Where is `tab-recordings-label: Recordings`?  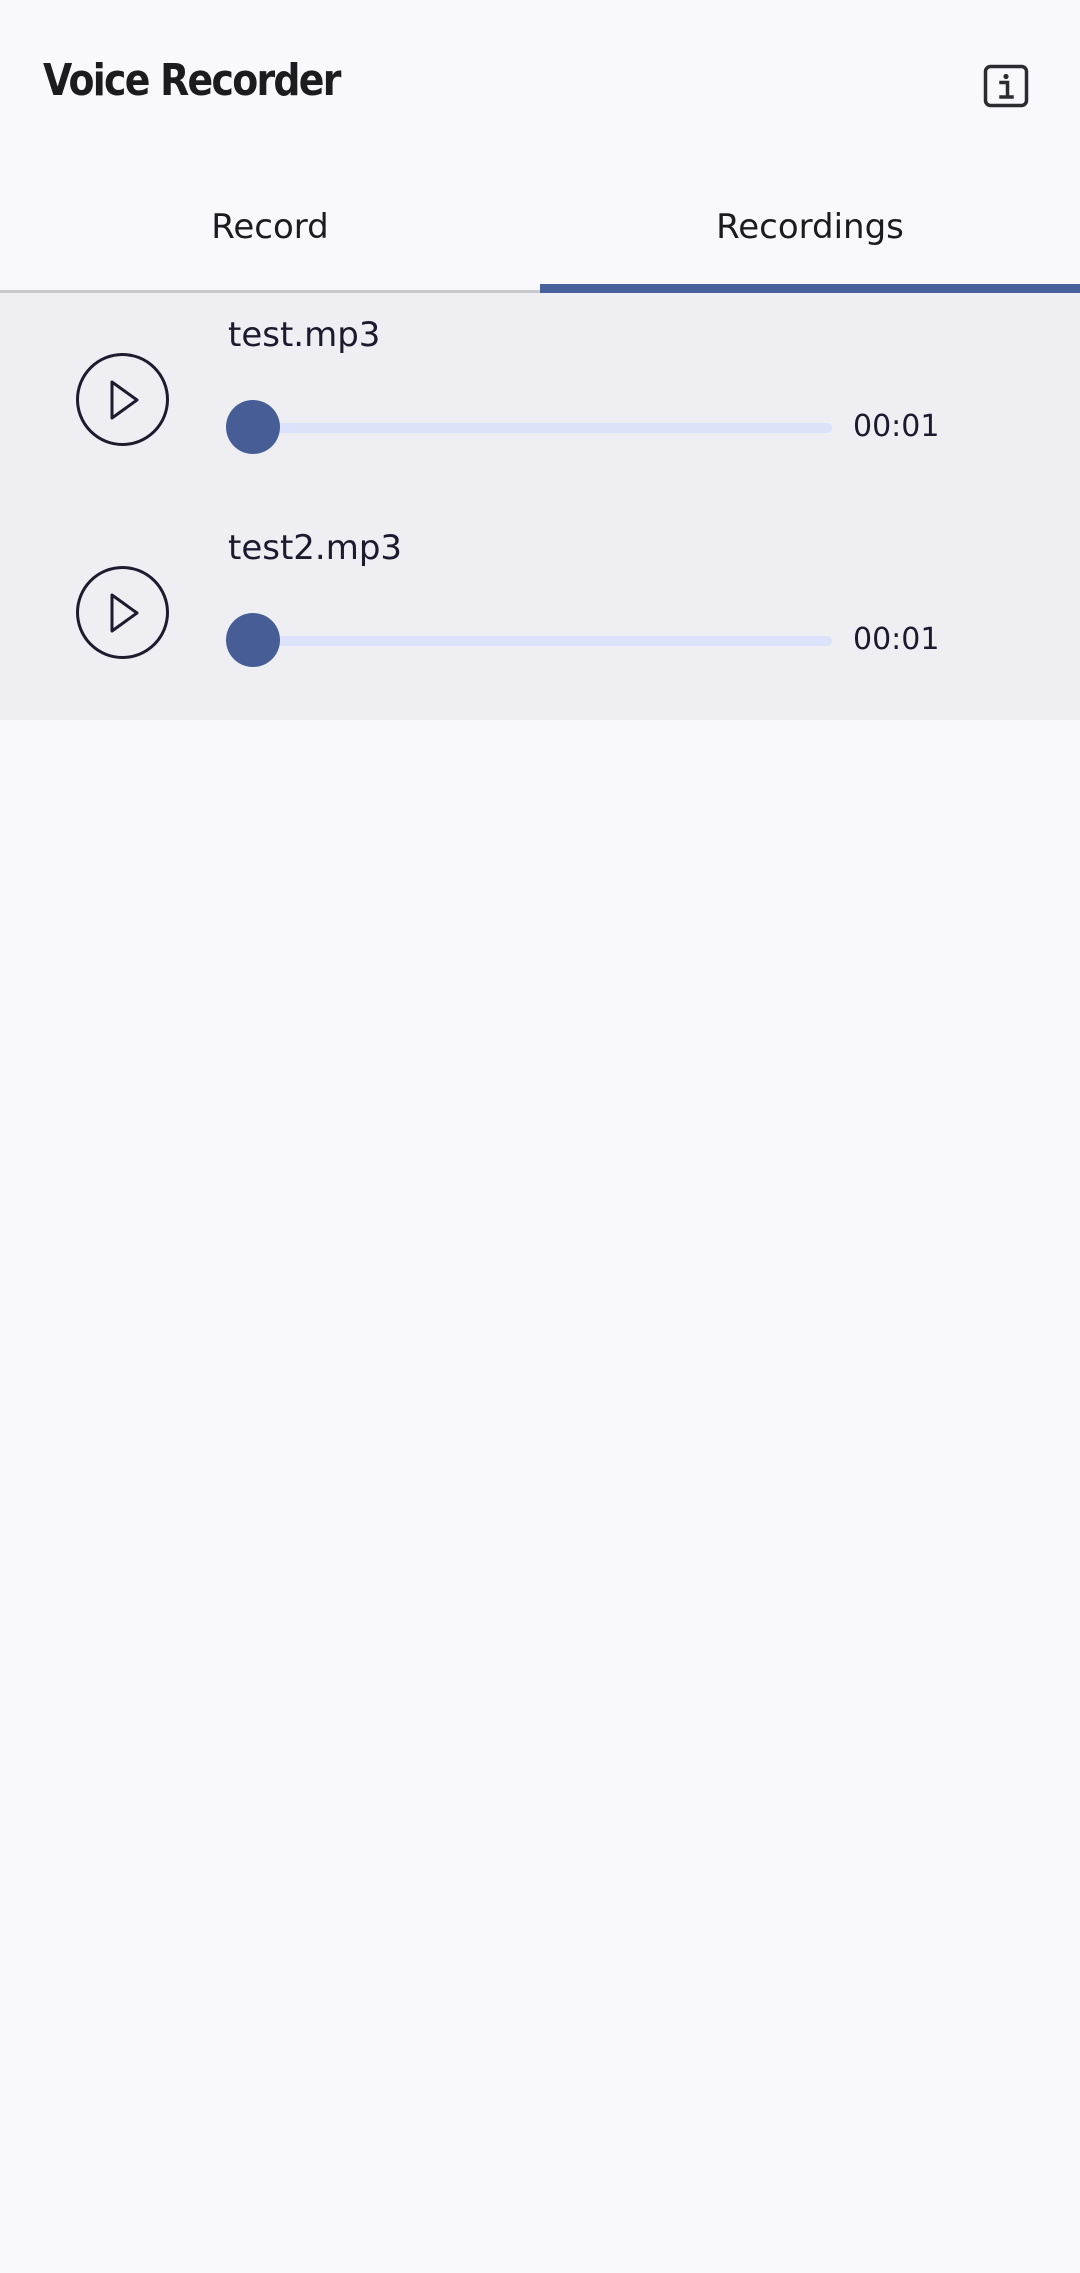
tab-recordings-label: Recordings is located at coordinates (810, 227).